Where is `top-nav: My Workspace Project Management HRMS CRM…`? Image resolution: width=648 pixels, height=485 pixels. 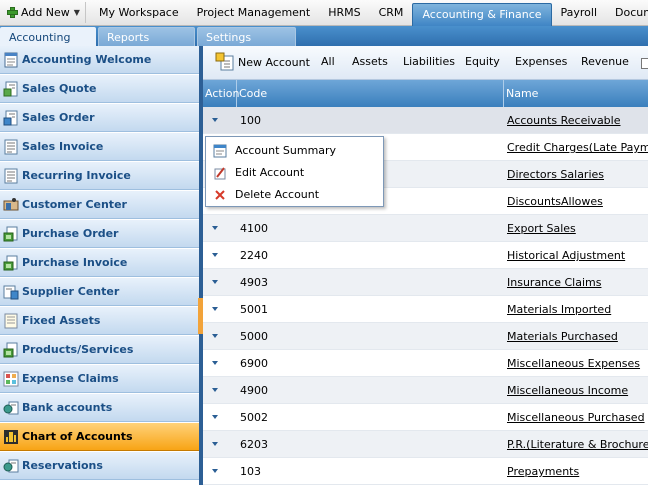
top-nav: My Workspace Project Management HRMS CRM… is located at coordinates (369, 13).